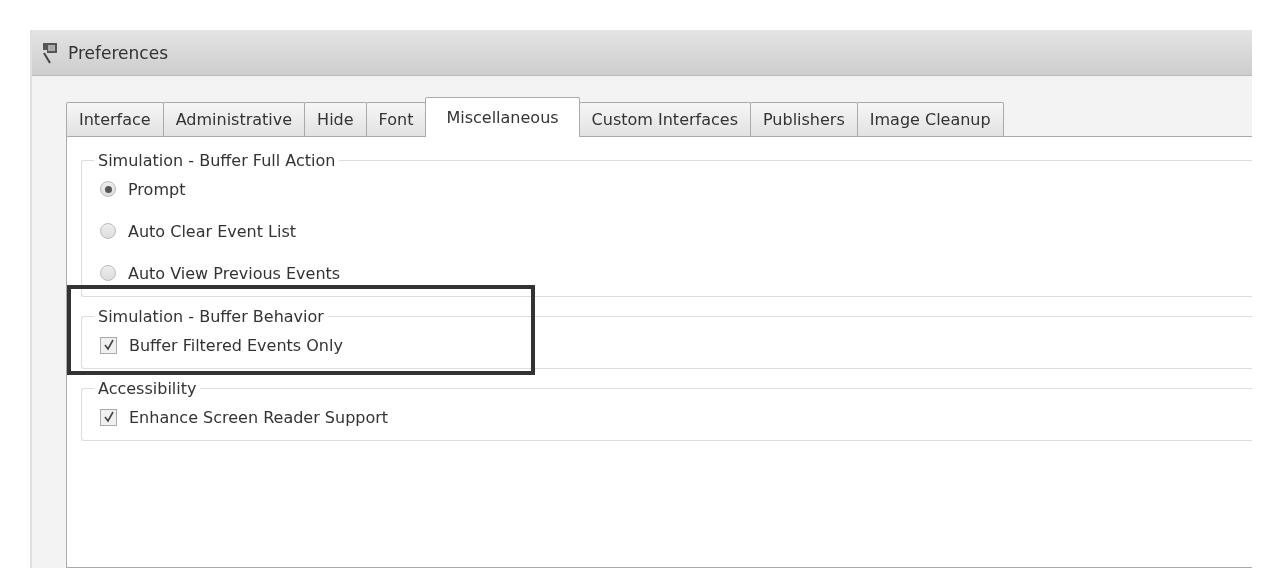  What do you see at coordinates (803, 119) in the screenshot?
I see `tab: Publishers` at bounding box center [803, 119].